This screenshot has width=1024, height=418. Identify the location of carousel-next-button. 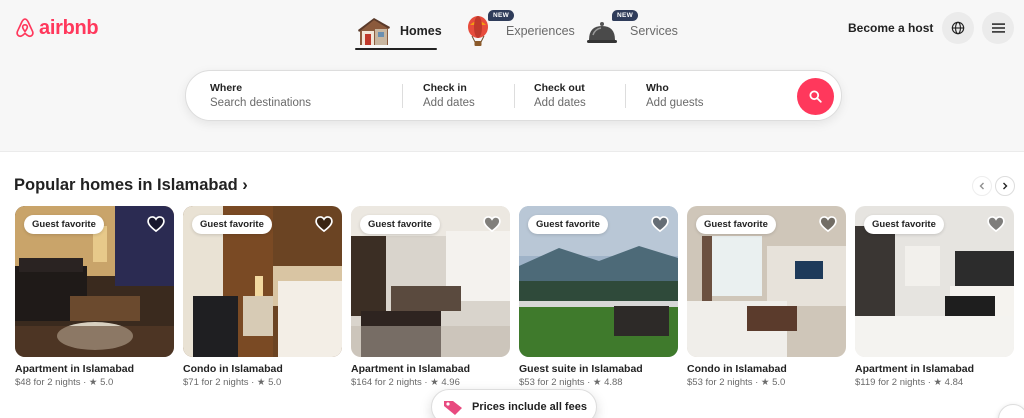
(1005, 186).